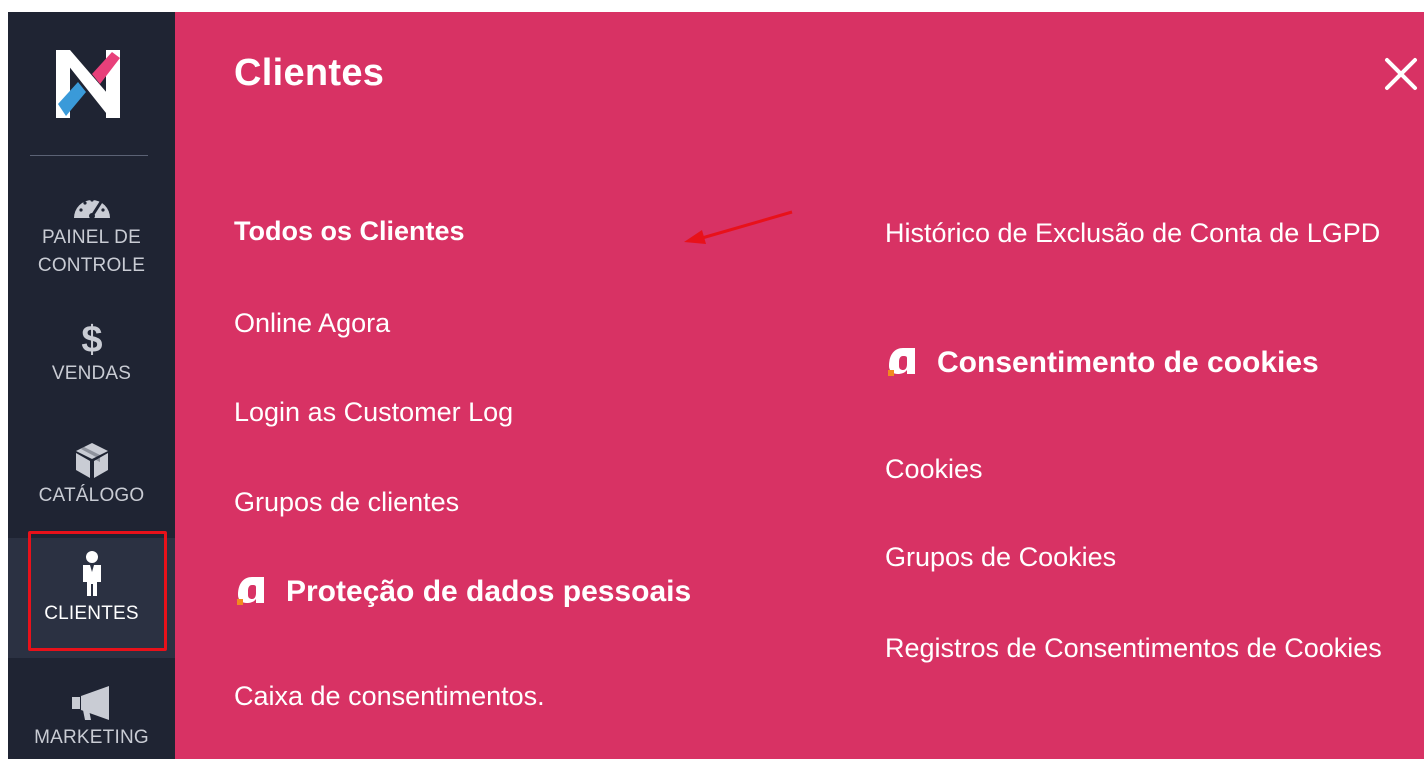  I want to click on link-login-as-customer-log: Login as Customer Log, so click(373, 412).